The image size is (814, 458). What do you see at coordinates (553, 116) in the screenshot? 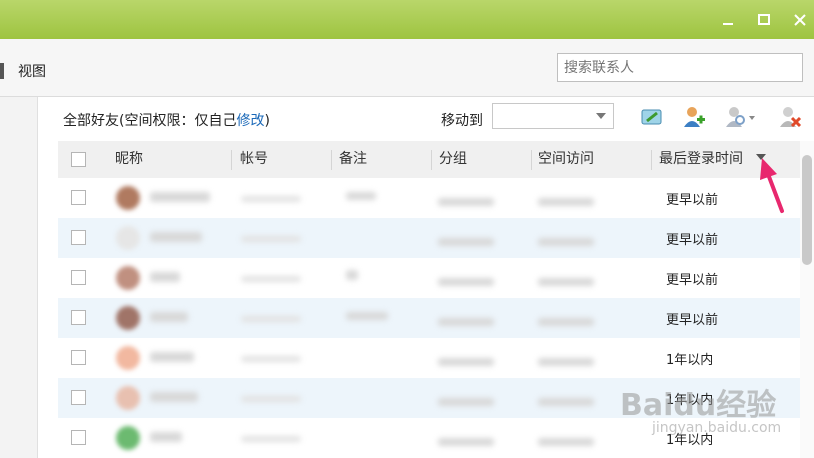
I see `move-to-select` at bounding box center [553, 116].